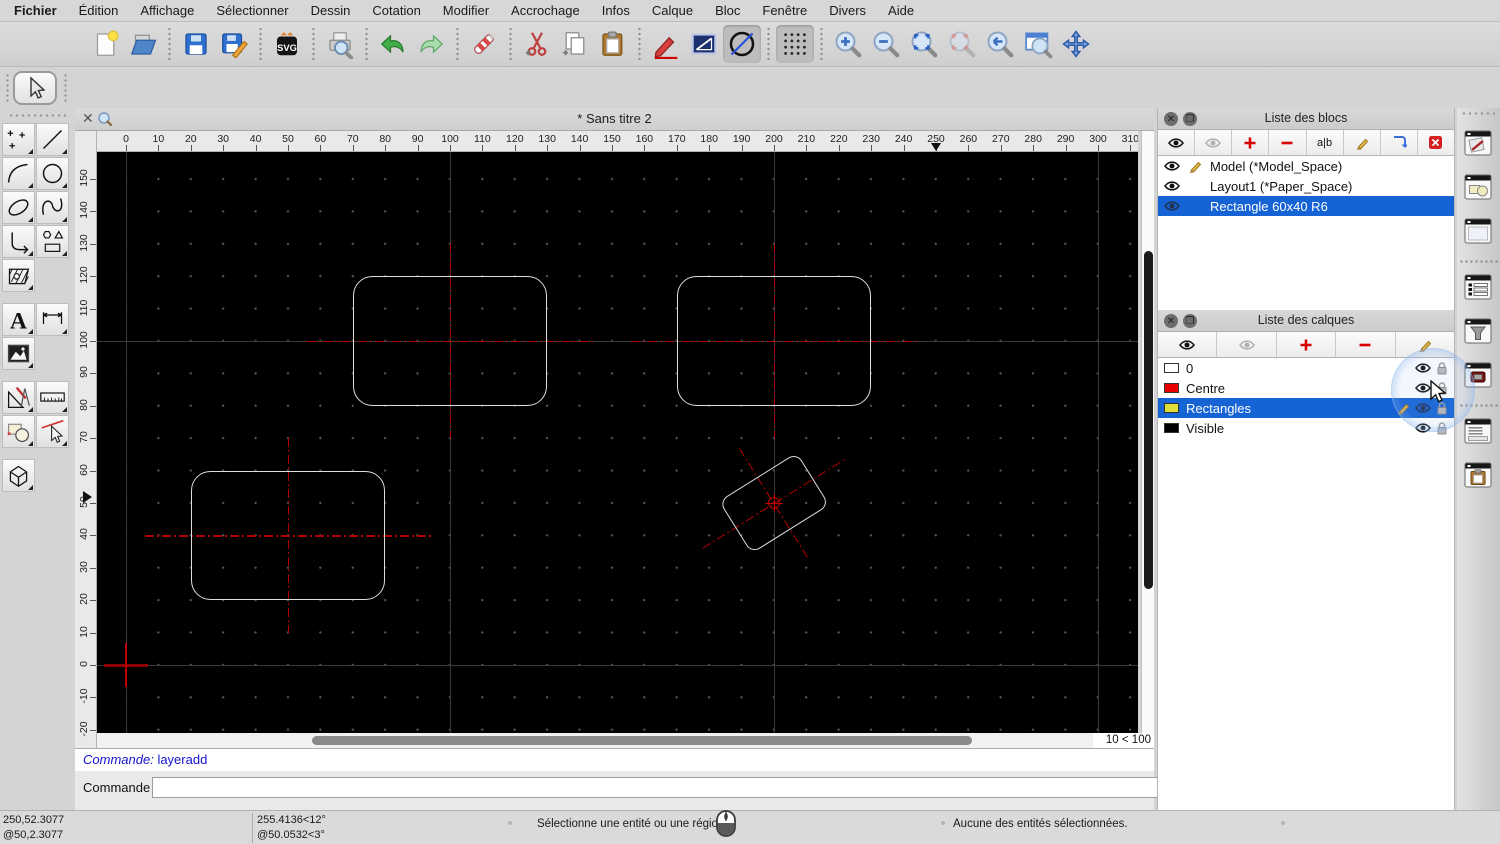 This screenshot has width=1500, height=844. What do you see at coordinates (52, 319) in the screenshot?
I see `tool-dimension` at bounding box center [52, 319].